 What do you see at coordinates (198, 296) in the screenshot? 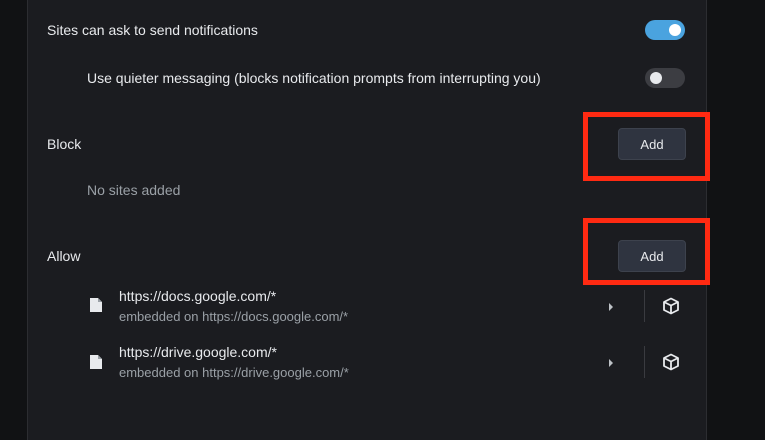
I see `allowed-site-url: https://docs.google.com/*` at bounding box center [198, 296].